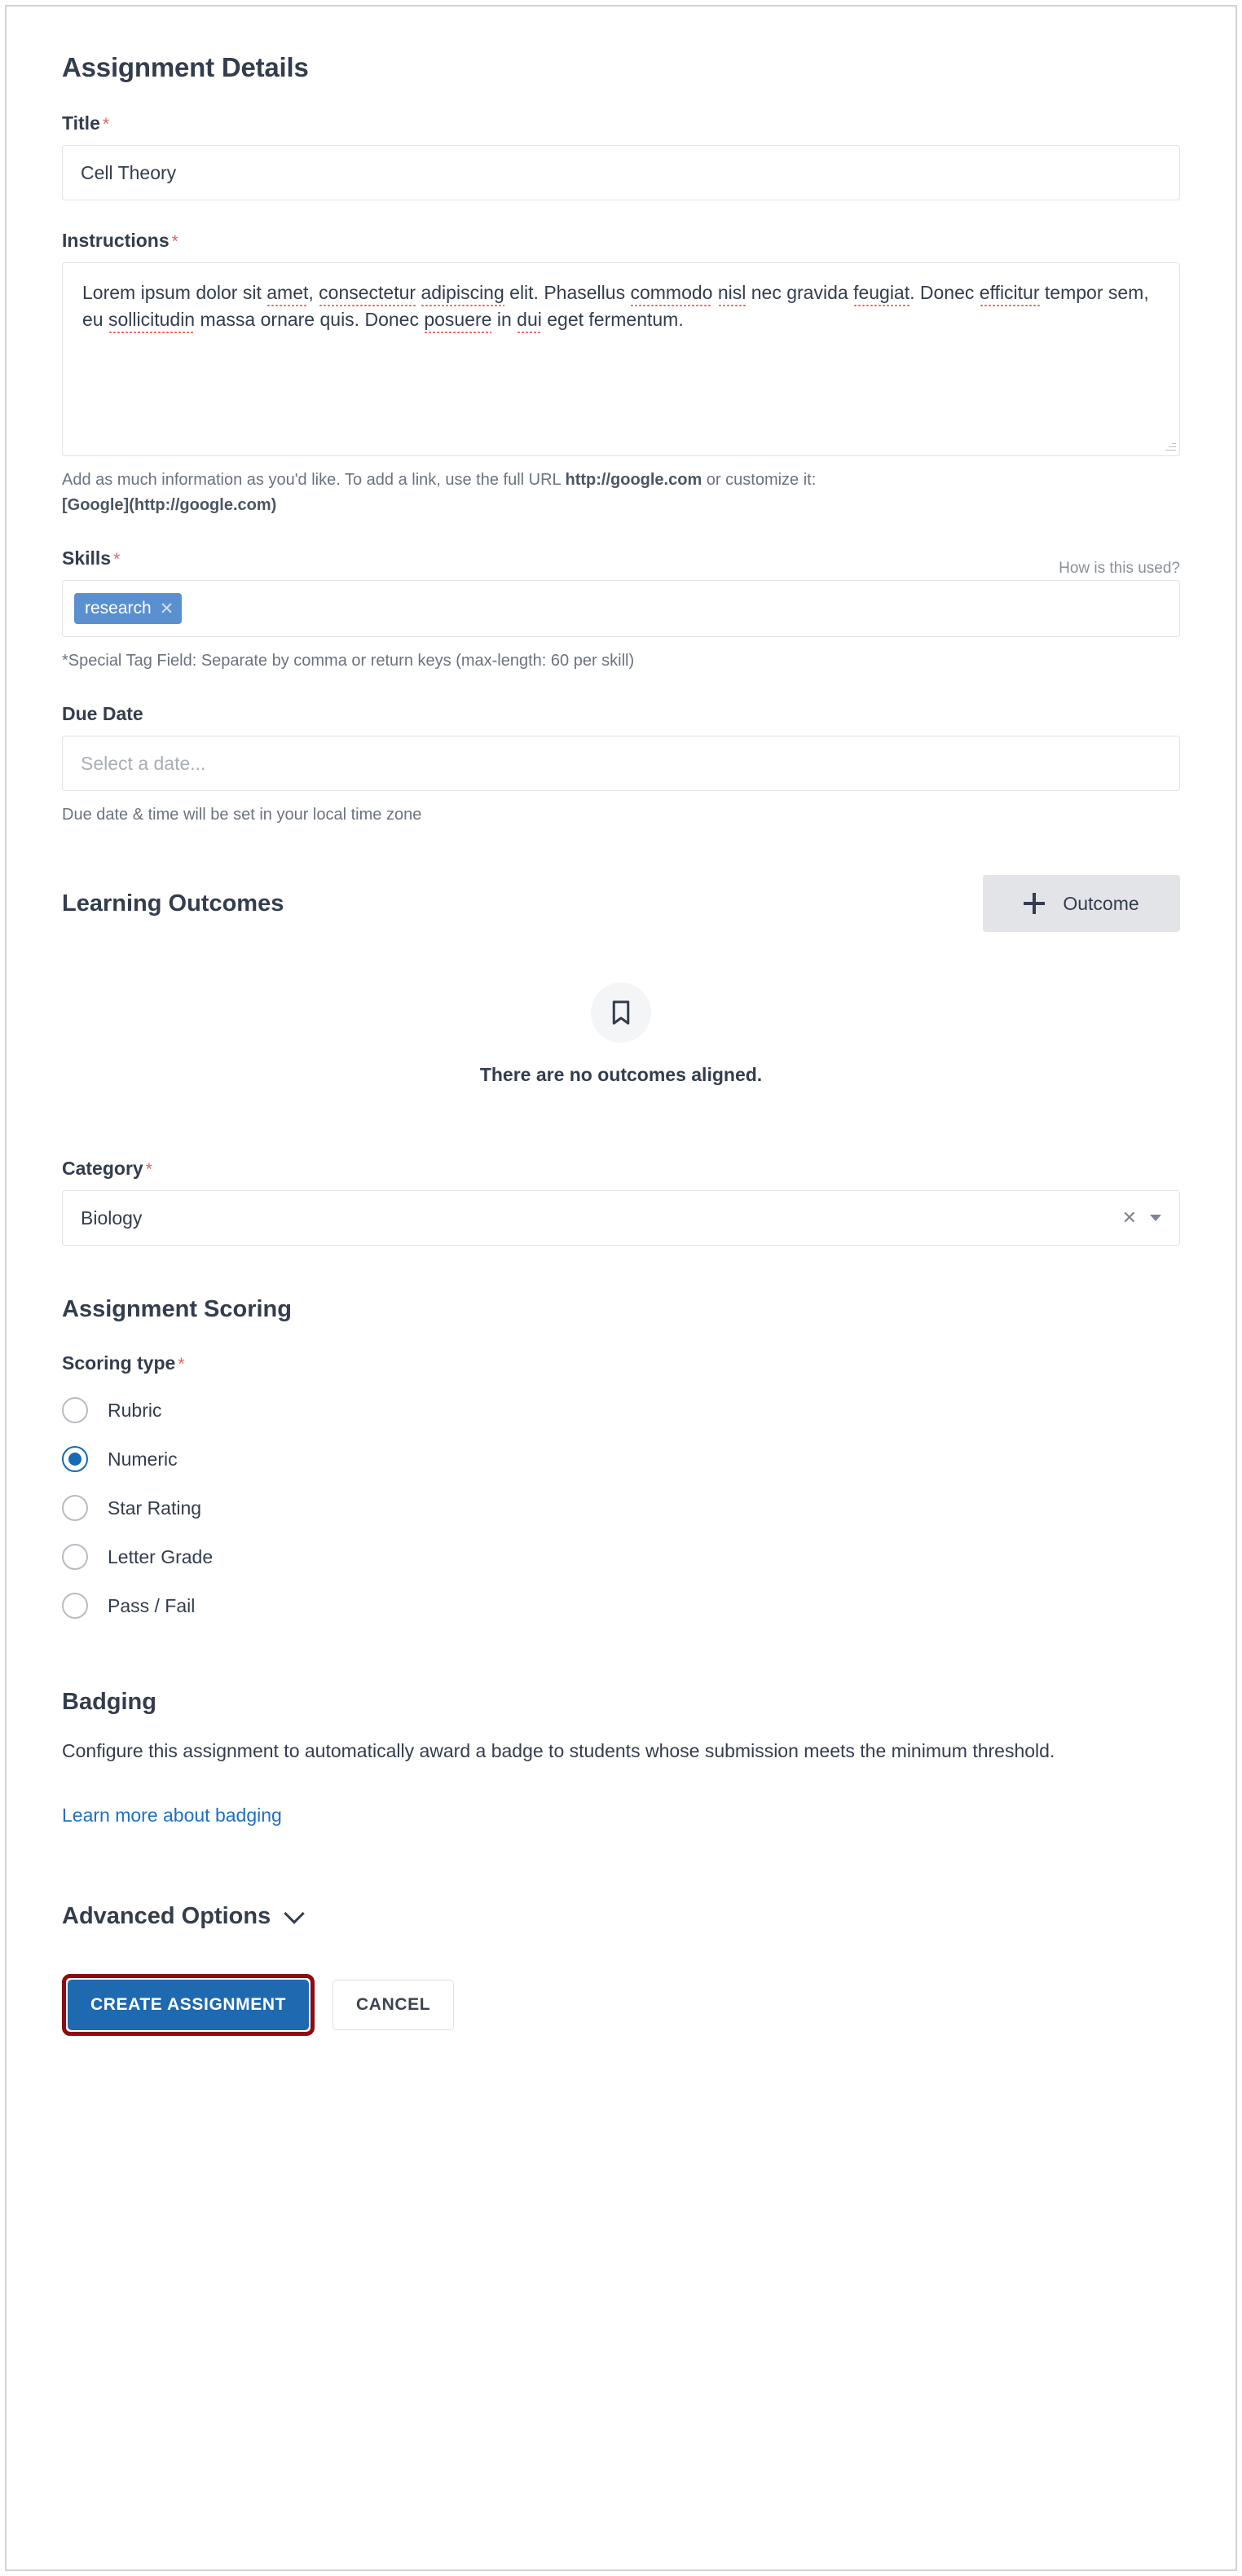  I want to click on skill-tag-label: research, so click(118, 608).